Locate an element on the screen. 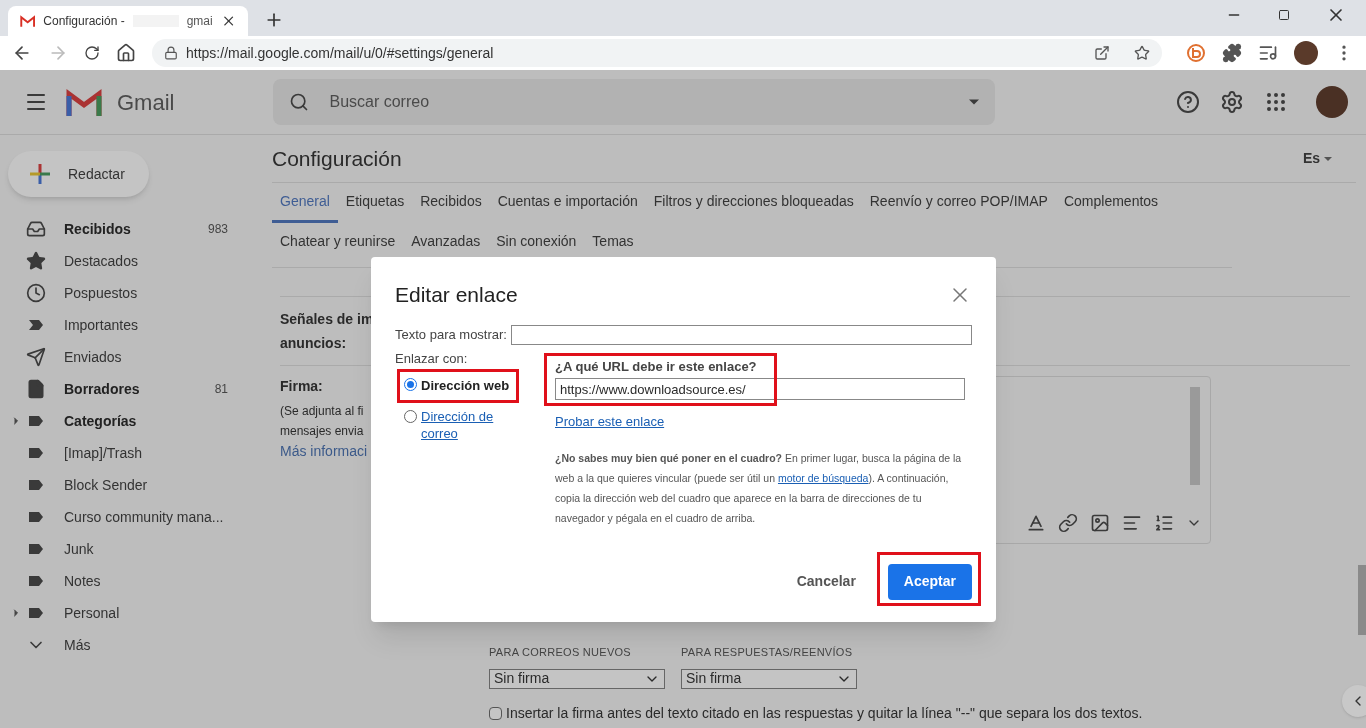 The width and height of the screenshot is (1366, 728). align-icon is located at coordinates (1132, 523).